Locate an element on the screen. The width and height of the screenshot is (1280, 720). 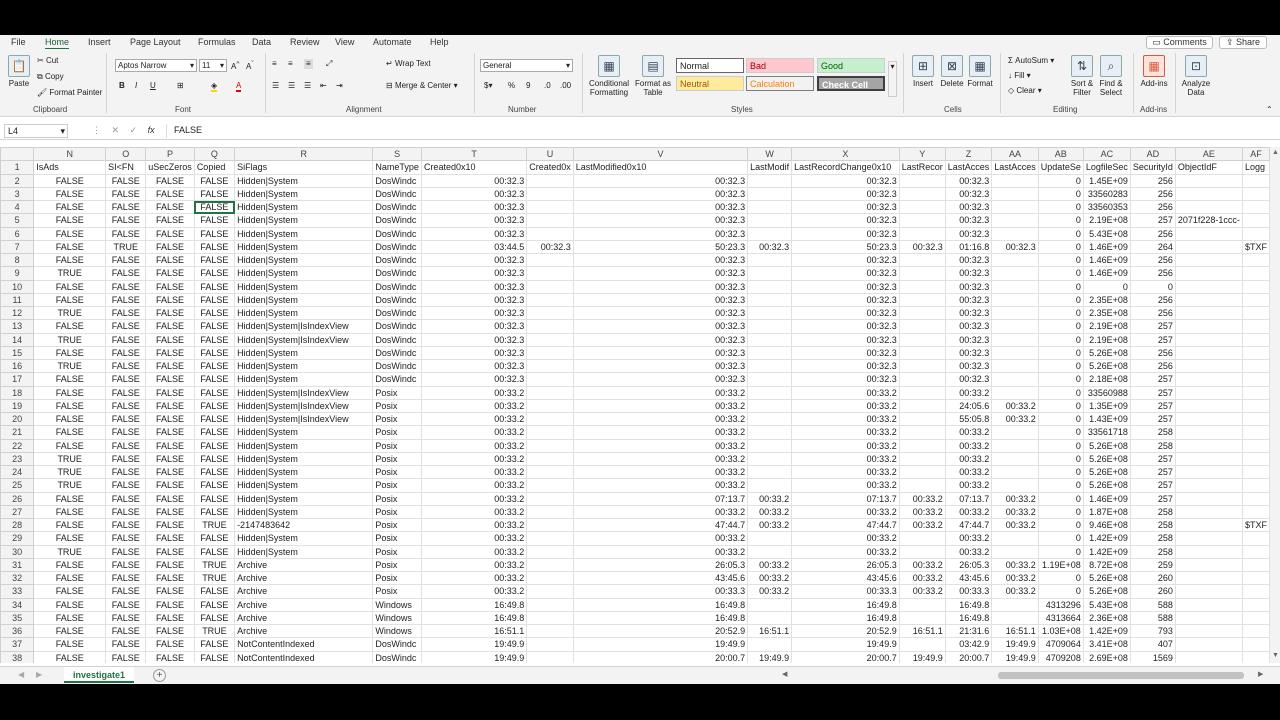
delete-cells-button: ⊠ Delete is located at coordinates (952, 71).